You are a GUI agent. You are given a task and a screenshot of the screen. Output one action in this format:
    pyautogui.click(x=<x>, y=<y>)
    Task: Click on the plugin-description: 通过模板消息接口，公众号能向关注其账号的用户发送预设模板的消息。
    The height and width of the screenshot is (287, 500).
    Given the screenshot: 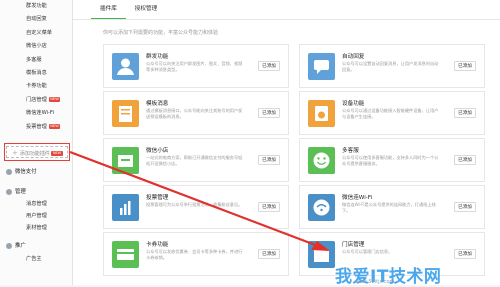 What is the action you would take?
    pyautogui.click(x=194, y=113)
    